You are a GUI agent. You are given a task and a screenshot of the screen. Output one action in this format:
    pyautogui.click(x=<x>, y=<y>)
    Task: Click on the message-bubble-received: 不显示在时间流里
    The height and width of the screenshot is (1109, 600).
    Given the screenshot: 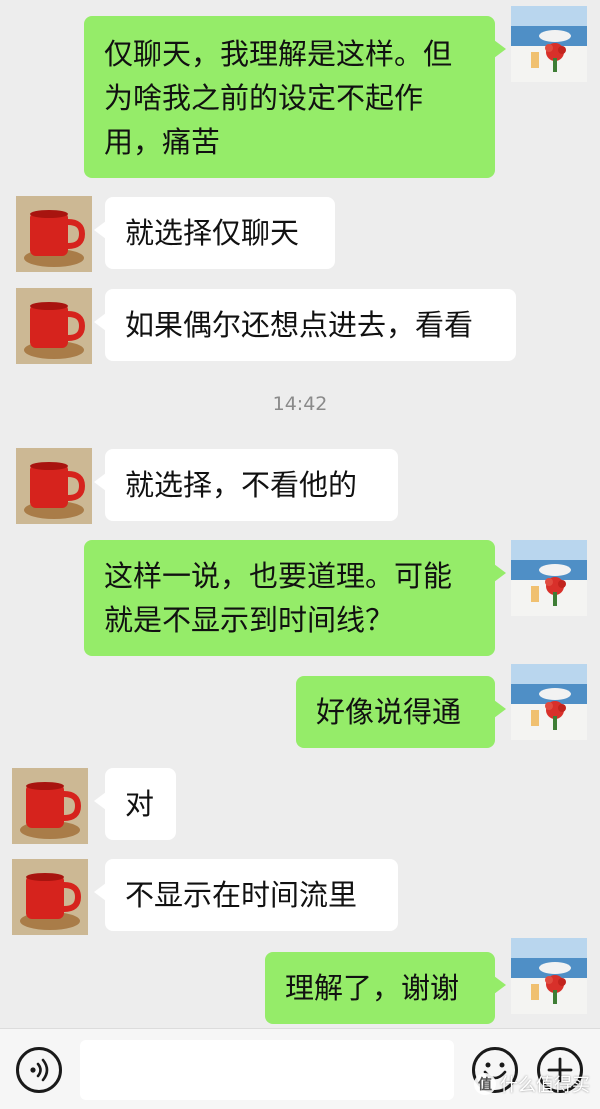 What is the action you would take?
    pyautogui.click(x=246, y=895)
    